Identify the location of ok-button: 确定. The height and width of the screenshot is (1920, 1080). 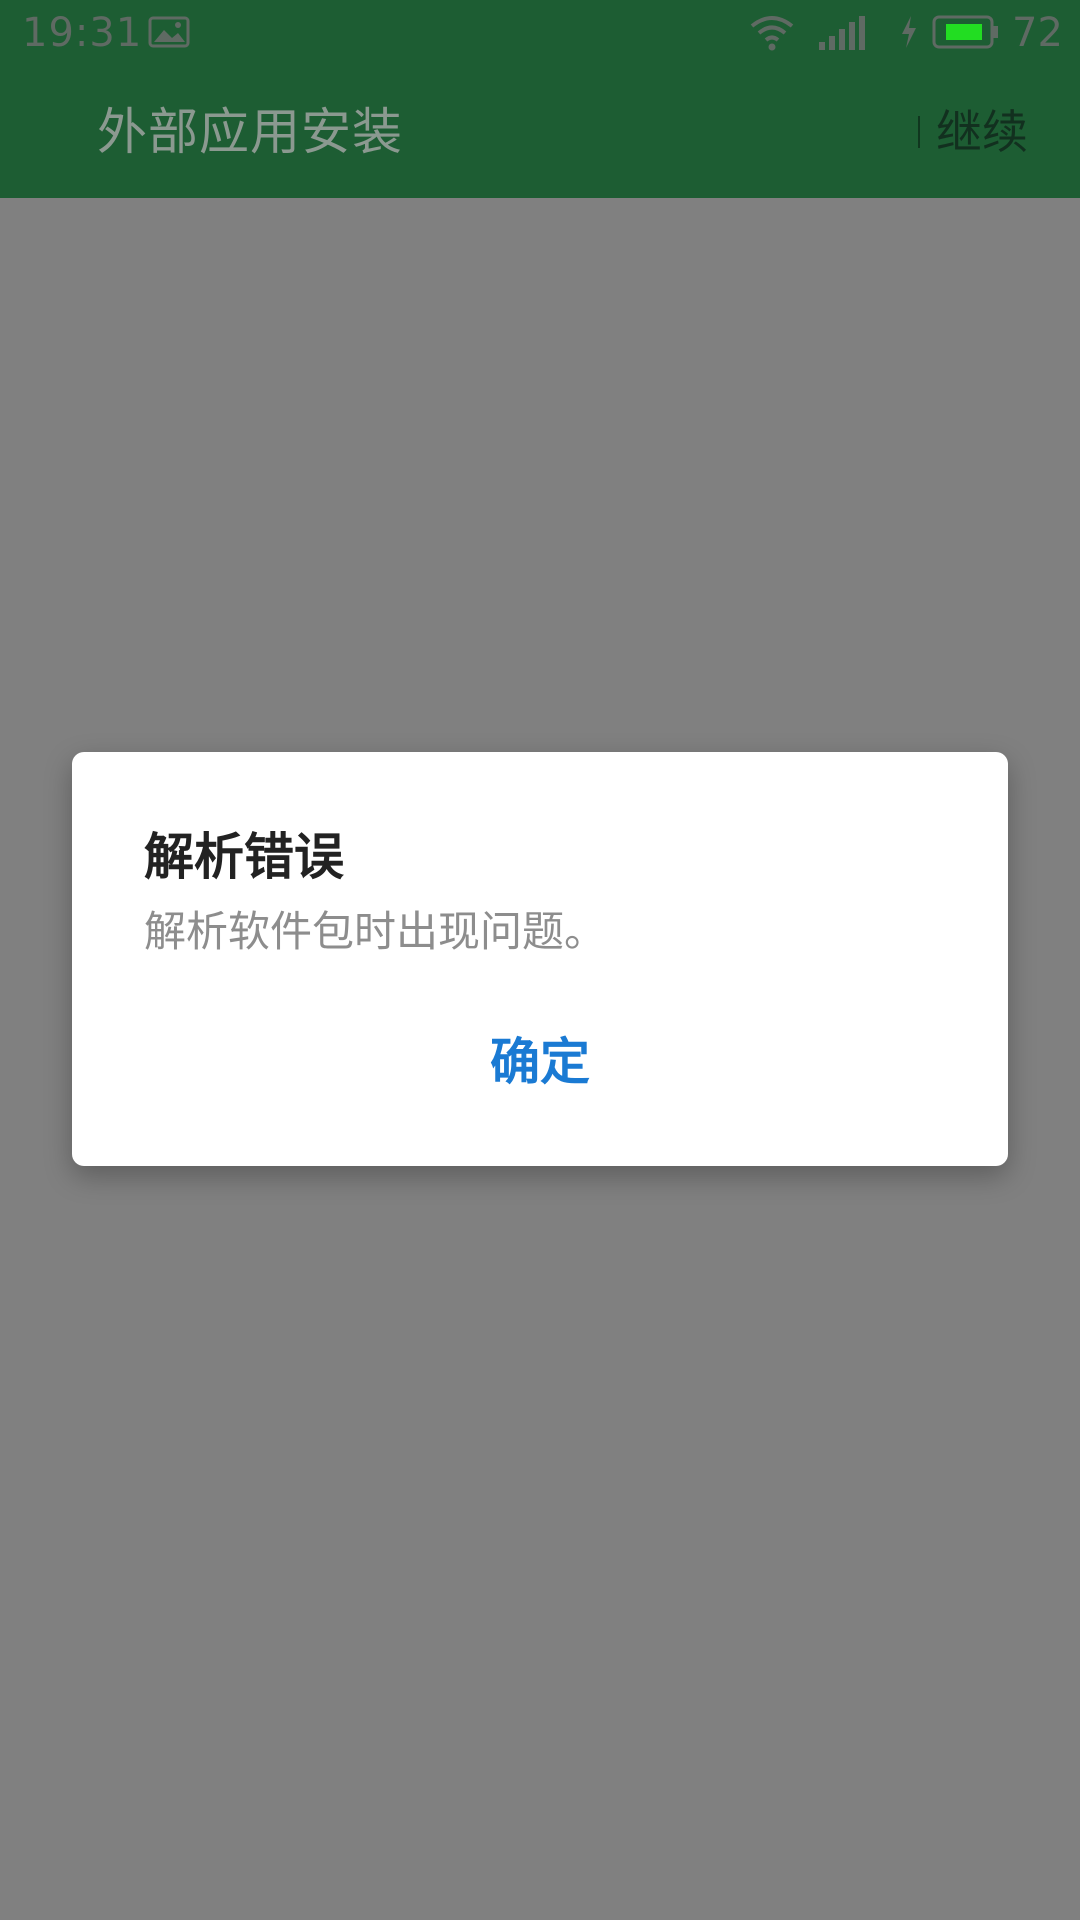
(540, 1062).